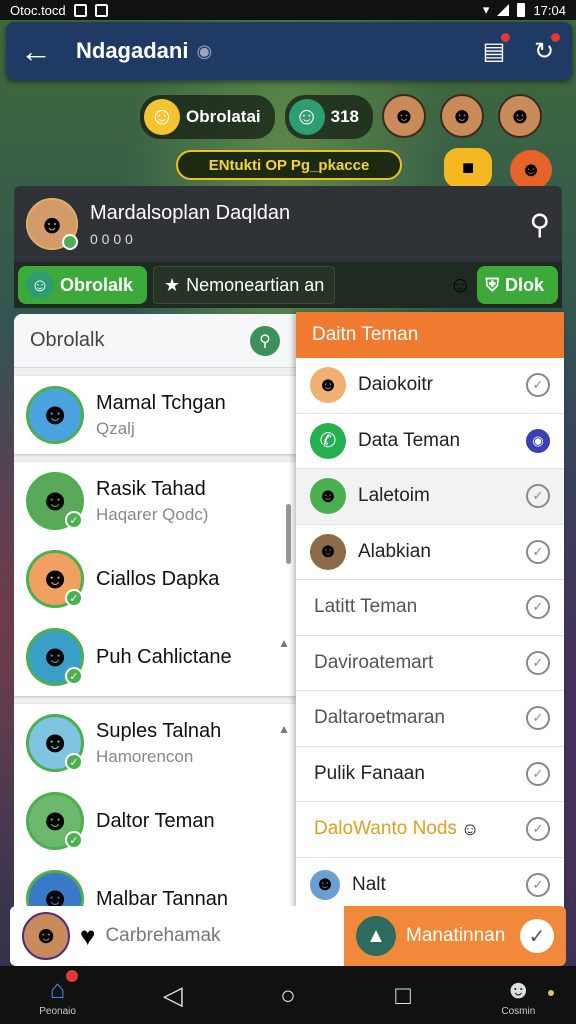 The height and width of the screenshot is (1024, 576). I want to click on scrollbar, so click(288, 534).